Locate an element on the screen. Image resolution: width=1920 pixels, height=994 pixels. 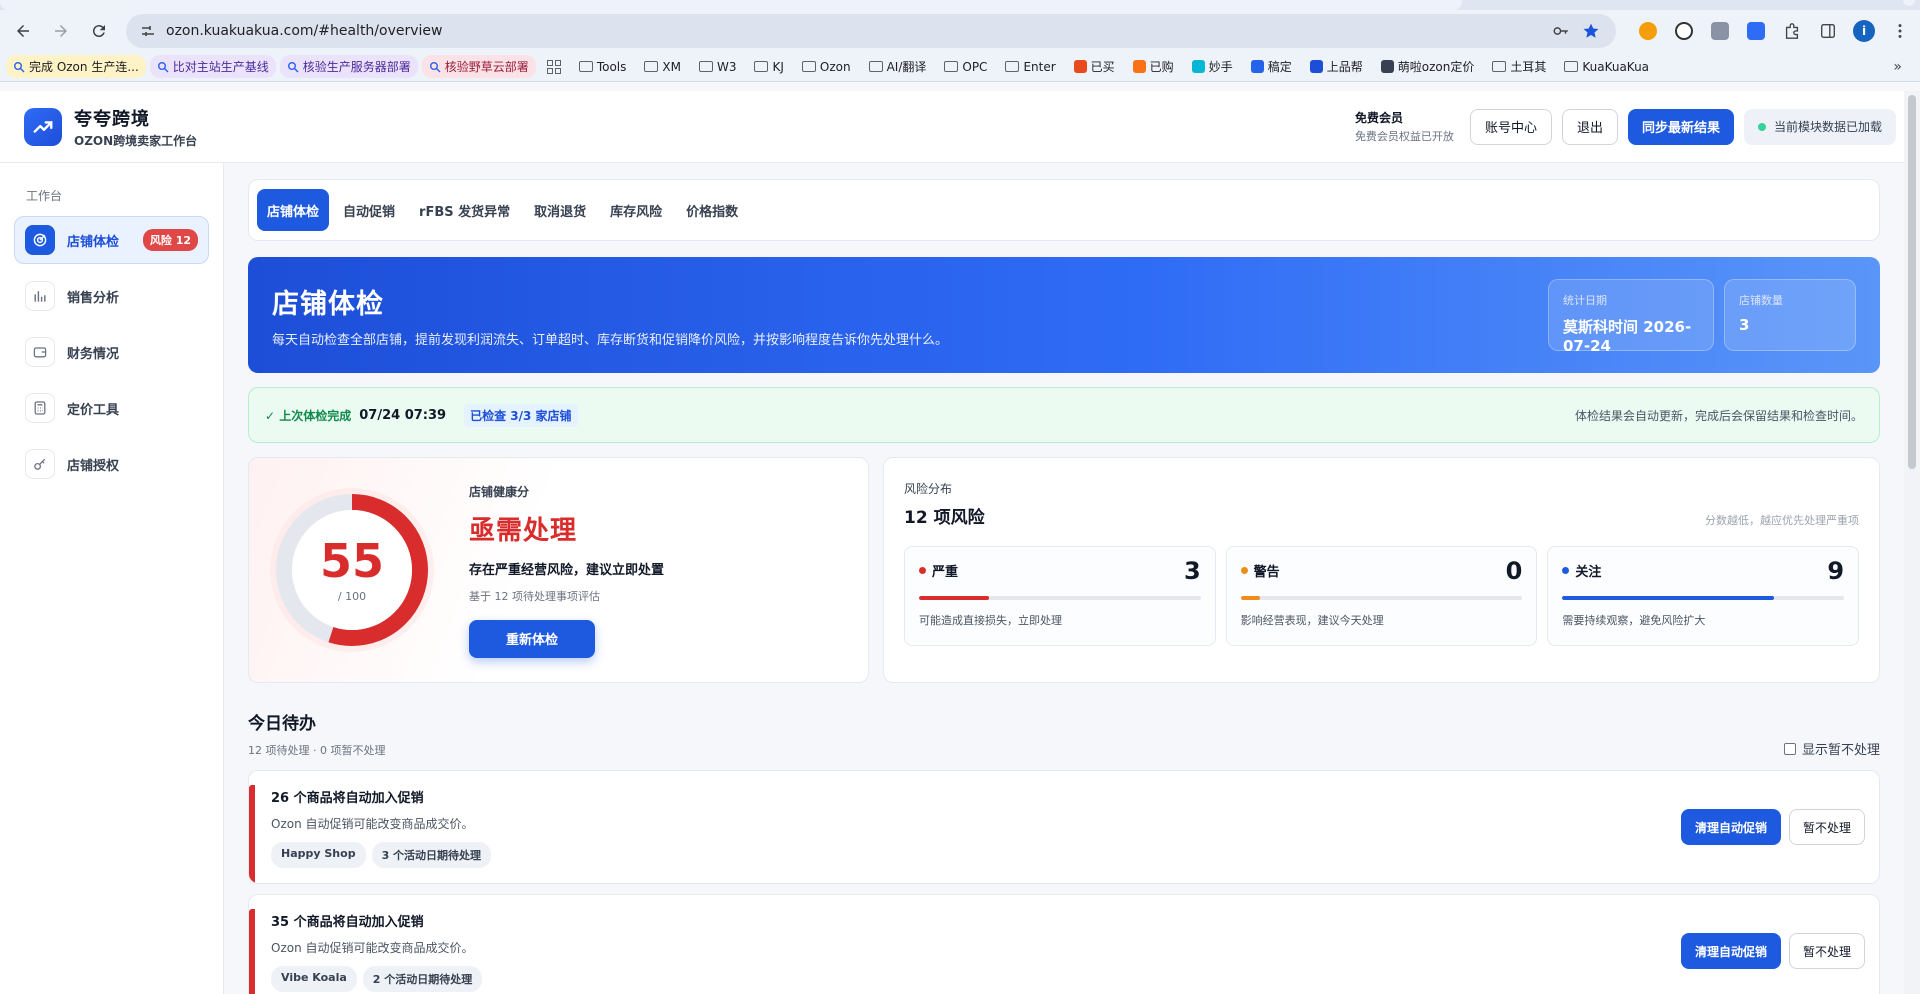
sidebar-item-label: 销售分析 is located at coordinates (93, 298).